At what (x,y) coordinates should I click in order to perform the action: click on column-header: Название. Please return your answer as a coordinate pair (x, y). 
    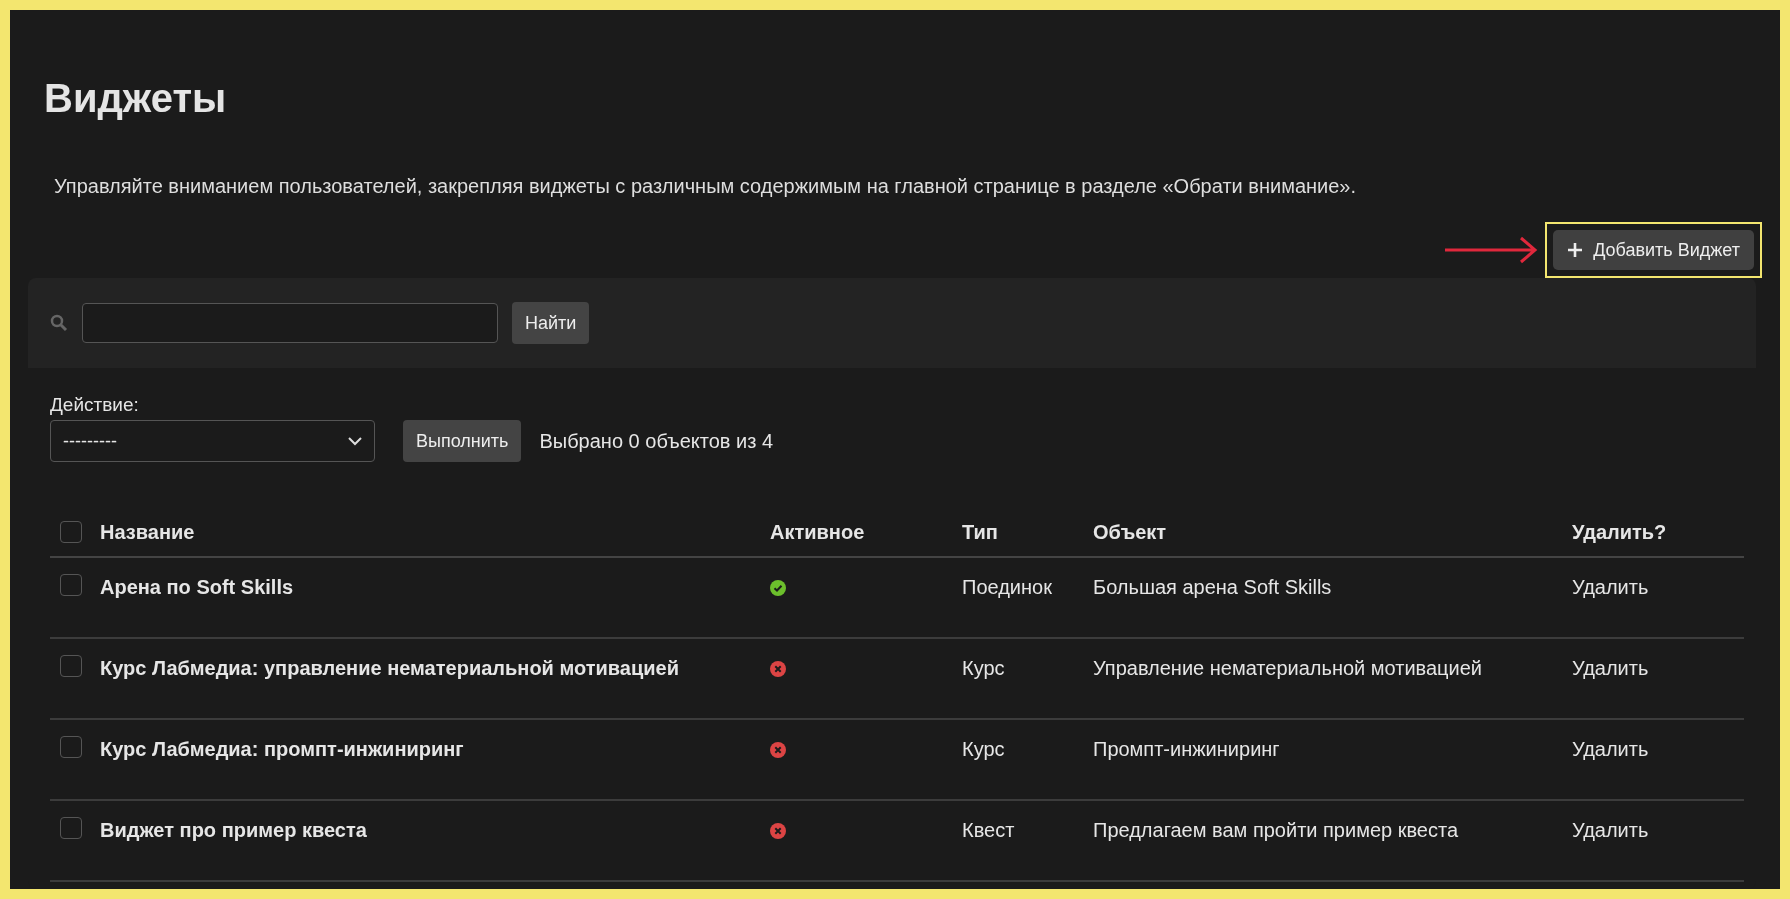
    Looking at the image, I should click on (147, 531).